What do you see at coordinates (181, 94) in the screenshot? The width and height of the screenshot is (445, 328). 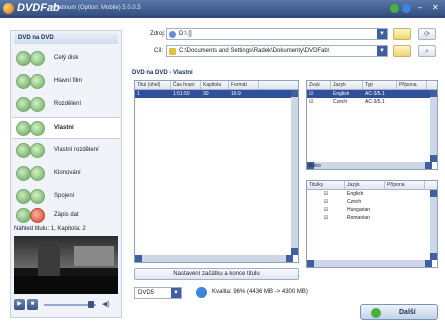 I see `duration-cell: 1:51:50` at bounding box center [181, 94].